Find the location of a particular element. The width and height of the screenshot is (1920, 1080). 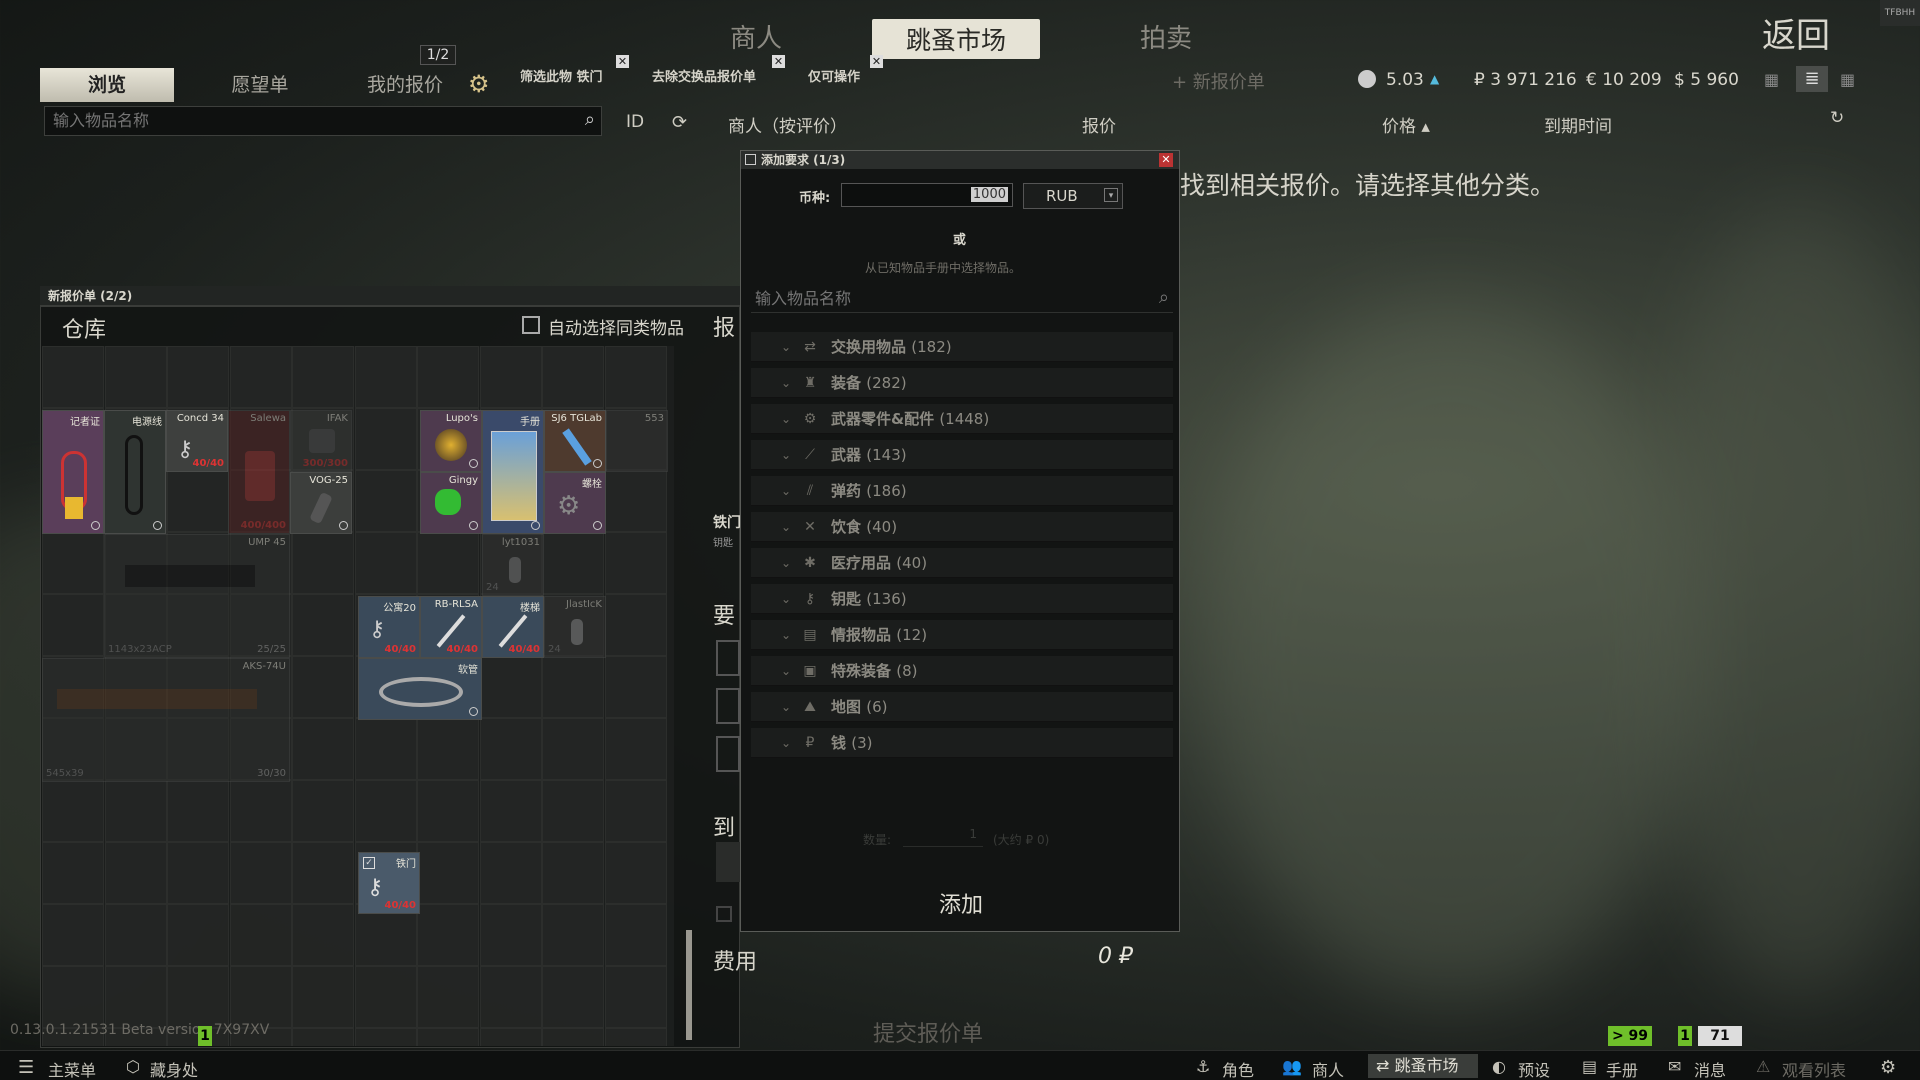

presets-icon: ◐ is located at coordinates (1499, 1066).